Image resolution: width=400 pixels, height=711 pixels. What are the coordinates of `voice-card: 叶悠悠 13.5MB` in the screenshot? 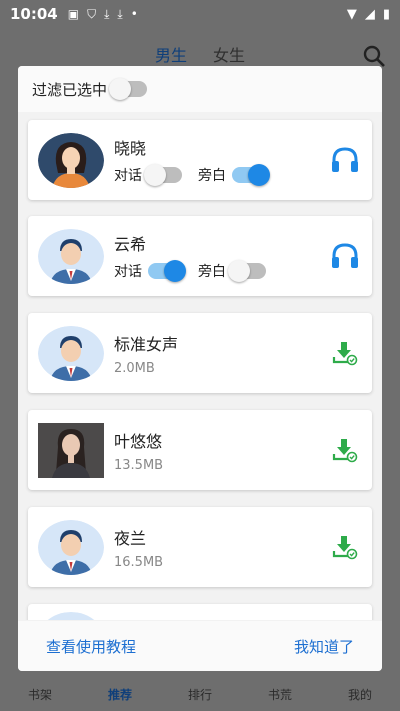 It's located at (200, 450).